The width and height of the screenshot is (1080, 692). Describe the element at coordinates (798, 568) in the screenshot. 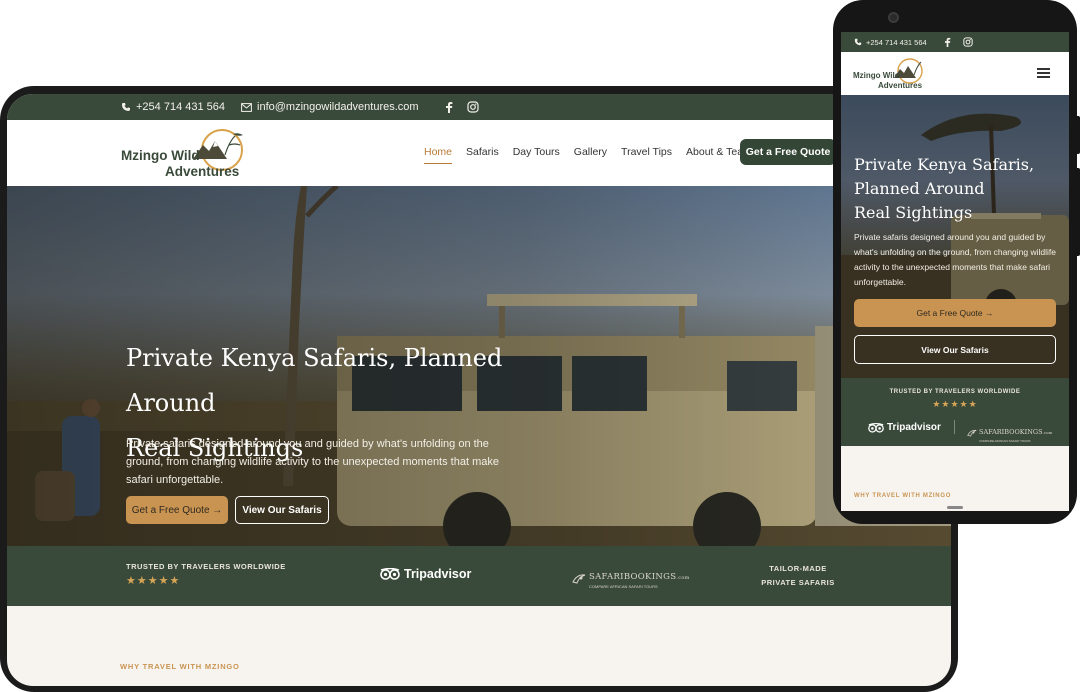

I see `tailor-made-line1: TAILOR-MADE` at that location.